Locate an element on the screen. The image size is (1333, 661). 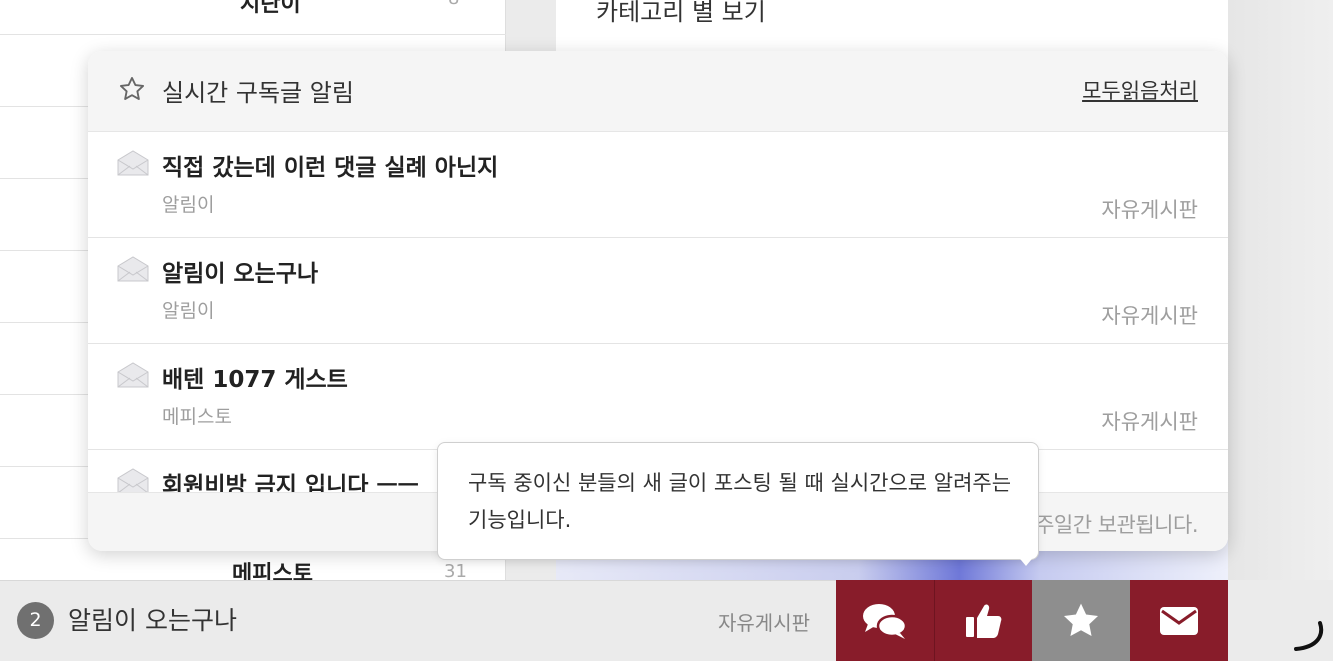
panel-header: 실시간 구독글 알림 모두읽음처리 is located at coordinates (658, 91).